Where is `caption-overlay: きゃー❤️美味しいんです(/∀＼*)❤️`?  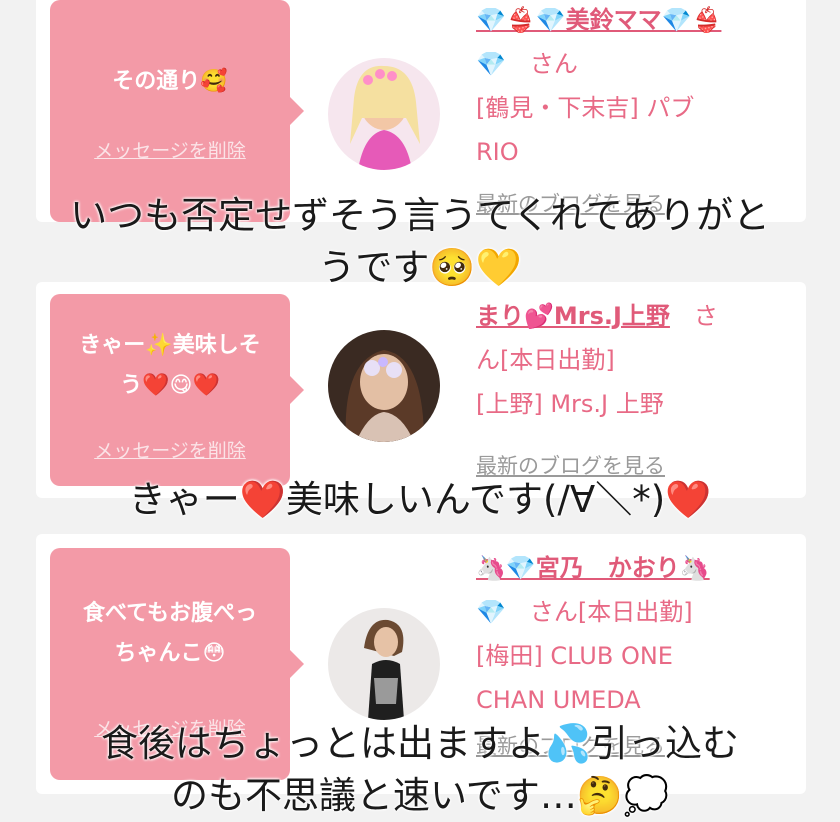
caption-overlay: きゃー❤️美味しいんです(/∀＼*)❤️ is located at coordinates (420, 500).